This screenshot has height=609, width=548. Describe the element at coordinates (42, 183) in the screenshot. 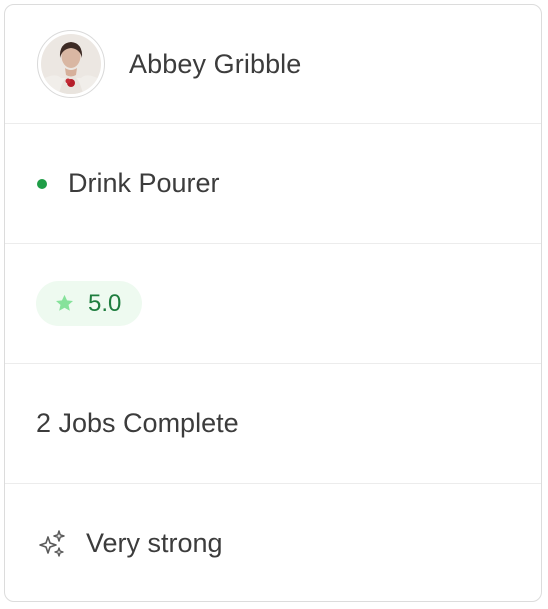

I see `status-dot-icon` at that location.